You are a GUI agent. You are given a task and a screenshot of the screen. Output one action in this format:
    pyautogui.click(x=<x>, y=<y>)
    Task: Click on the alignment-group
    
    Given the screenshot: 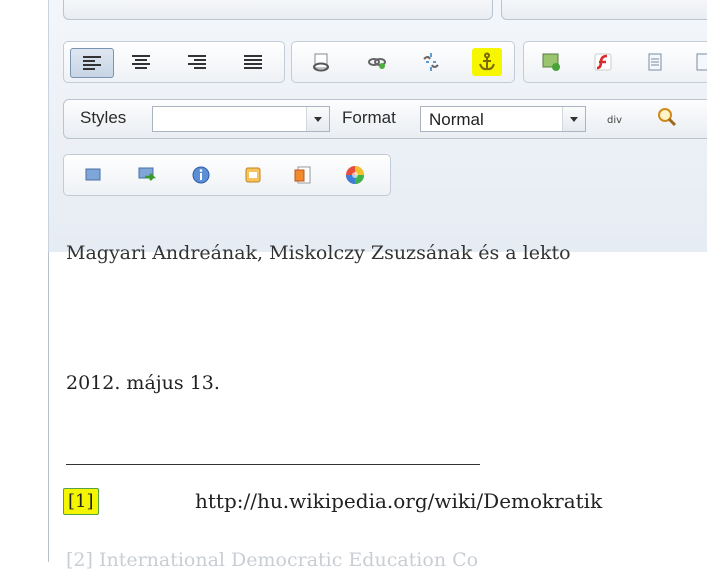 What is the action you would take?
    pyautogui.click(x=174, y=62)
    